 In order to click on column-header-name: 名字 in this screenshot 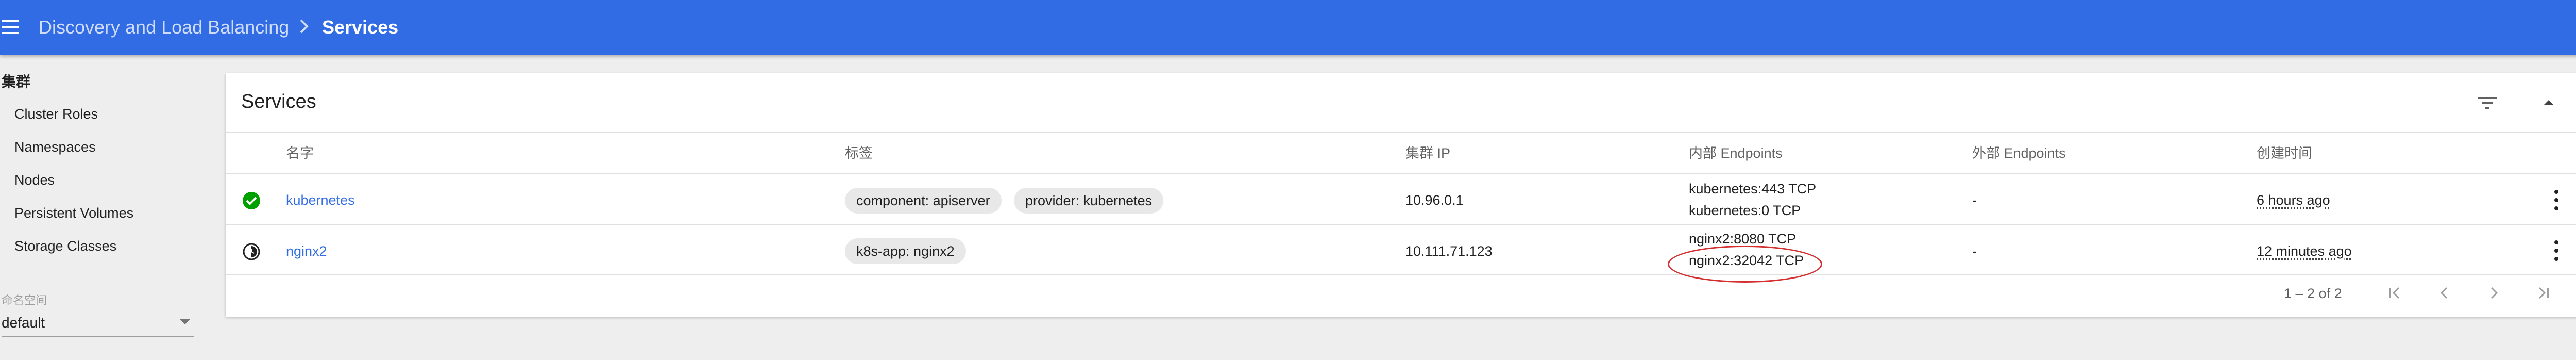, I will do `click(300, 152)`.